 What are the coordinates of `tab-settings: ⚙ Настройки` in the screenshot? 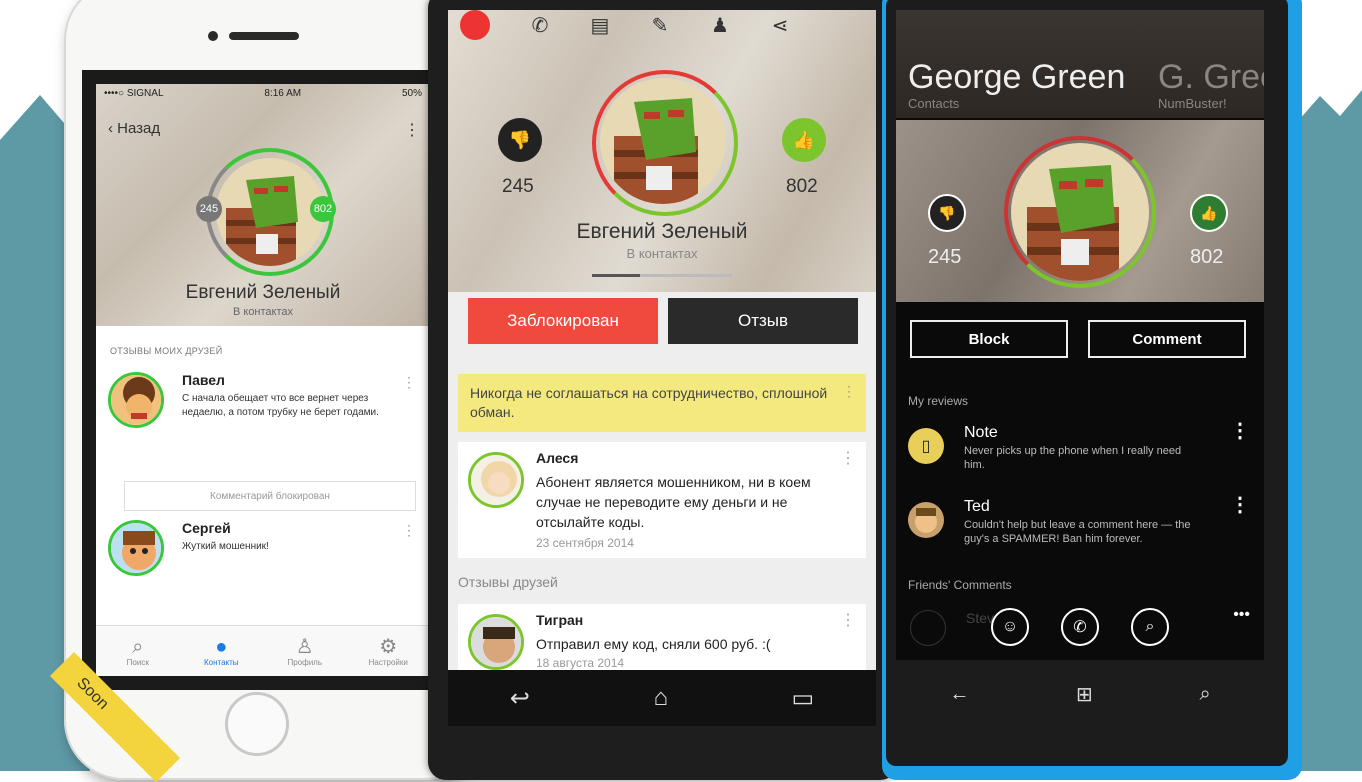 It's located at (389, 651).